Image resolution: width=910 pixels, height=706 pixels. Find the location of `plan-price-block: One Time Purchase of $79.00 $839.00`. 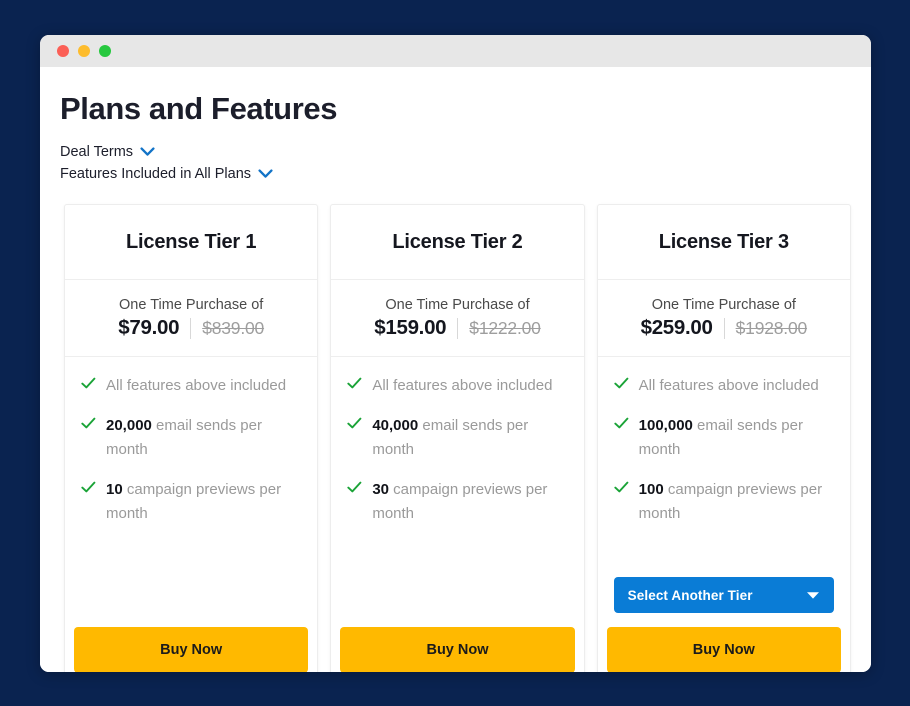

plan-price-block: One Time Purchase of $79.00 $839.00 is located at coordinates (191, 318).